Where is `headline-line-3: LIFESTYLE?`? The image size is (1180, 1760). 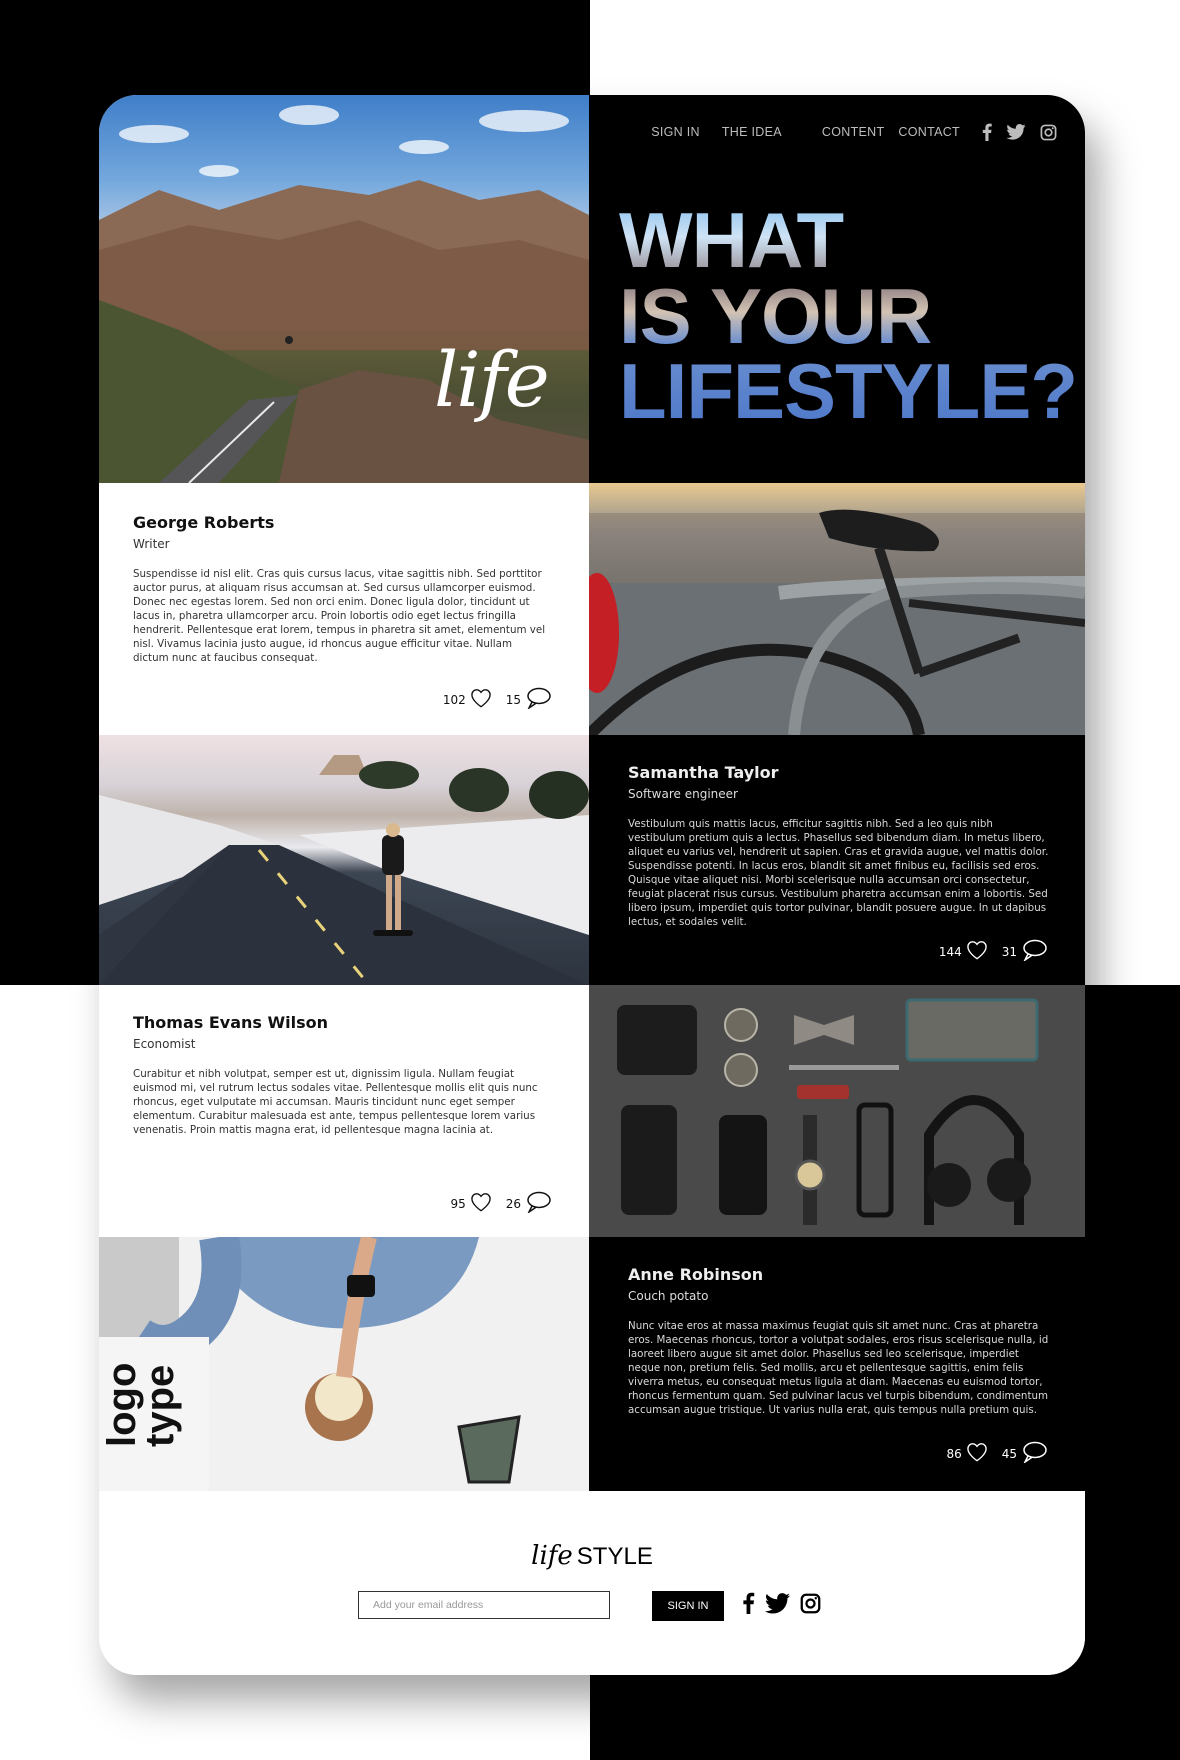 headline-line-3: LIFESTYLE? is located at coordinates (848, 391).